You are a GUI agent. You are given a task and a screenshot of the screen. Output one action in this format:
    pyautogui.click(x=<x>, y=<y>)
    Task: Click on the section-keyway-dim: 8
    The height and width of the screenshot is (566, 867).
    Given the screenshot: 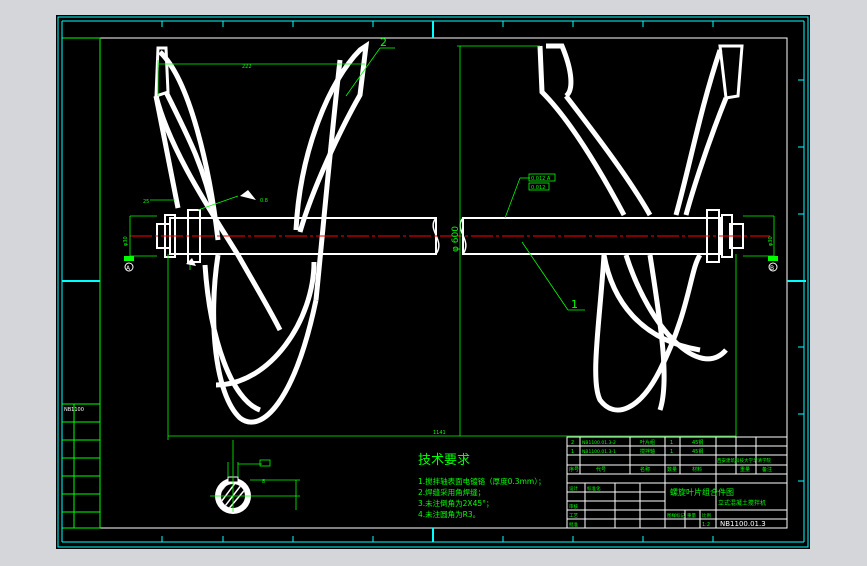 What is the action you would take?
    pyautogui.click(x=263, y=482)
    